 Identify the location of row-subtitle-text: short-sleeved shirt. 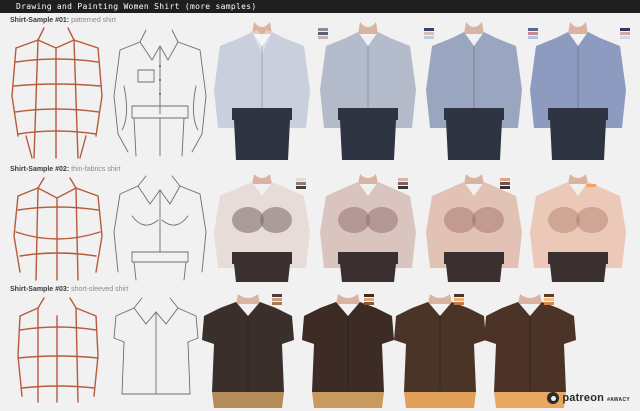
(100, 289).